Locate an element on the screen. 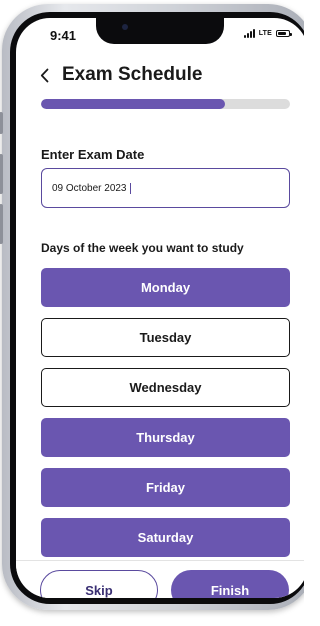 The image size is (320, 626). day-button-saturday: Saturday is located at coordinates (165, 537).